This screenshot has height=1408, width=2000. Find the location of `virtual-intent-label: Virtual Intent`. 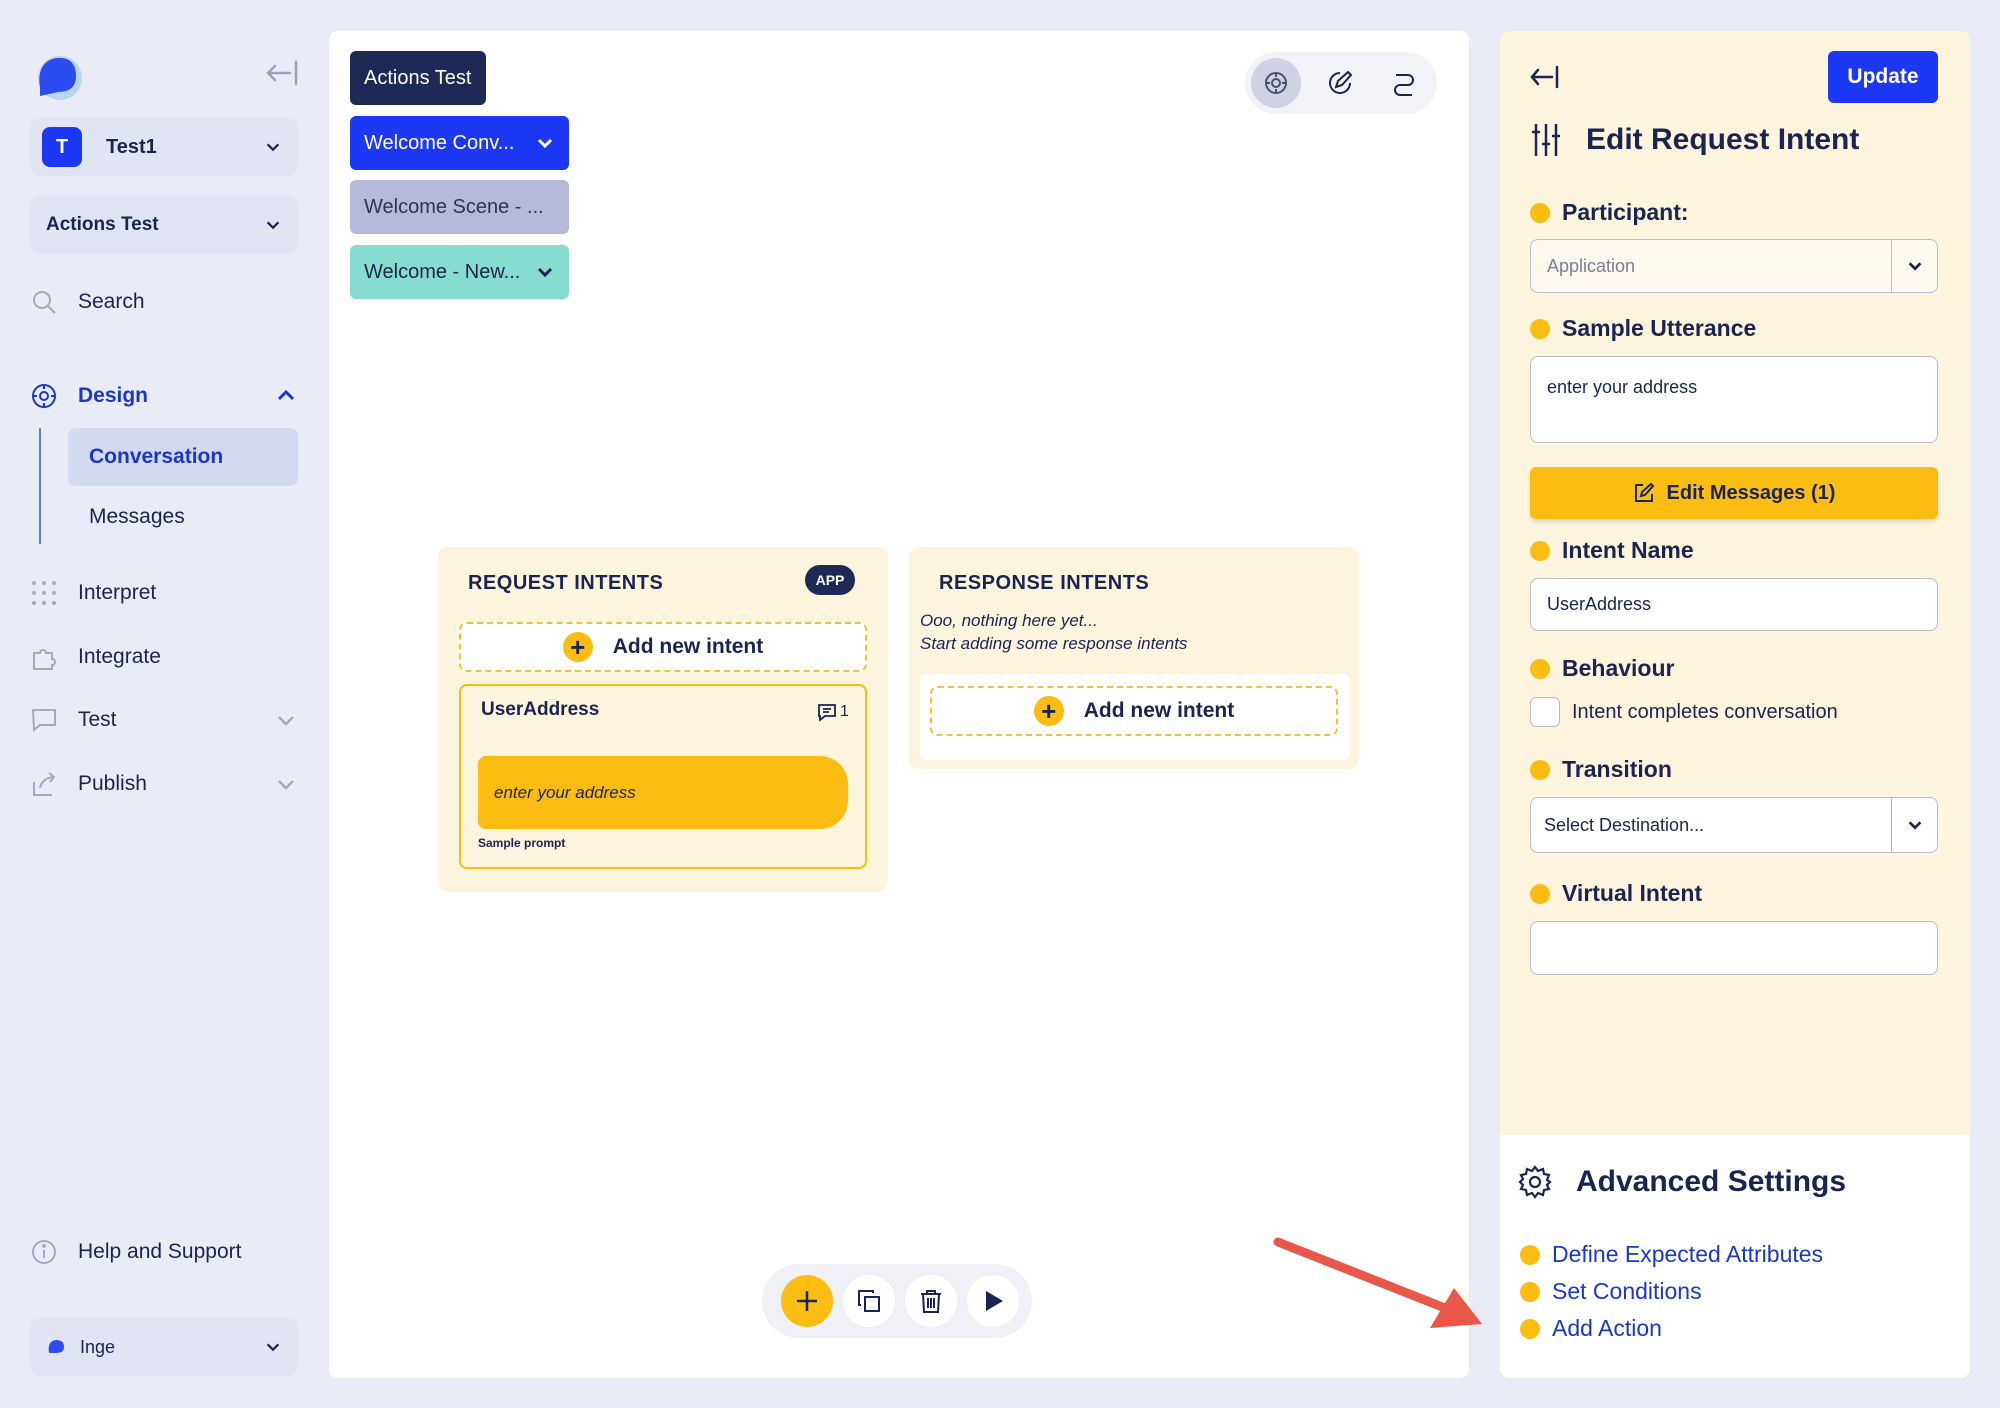

virtual-intent-label: Virtual Intent is located at coordinates (1616, 893).